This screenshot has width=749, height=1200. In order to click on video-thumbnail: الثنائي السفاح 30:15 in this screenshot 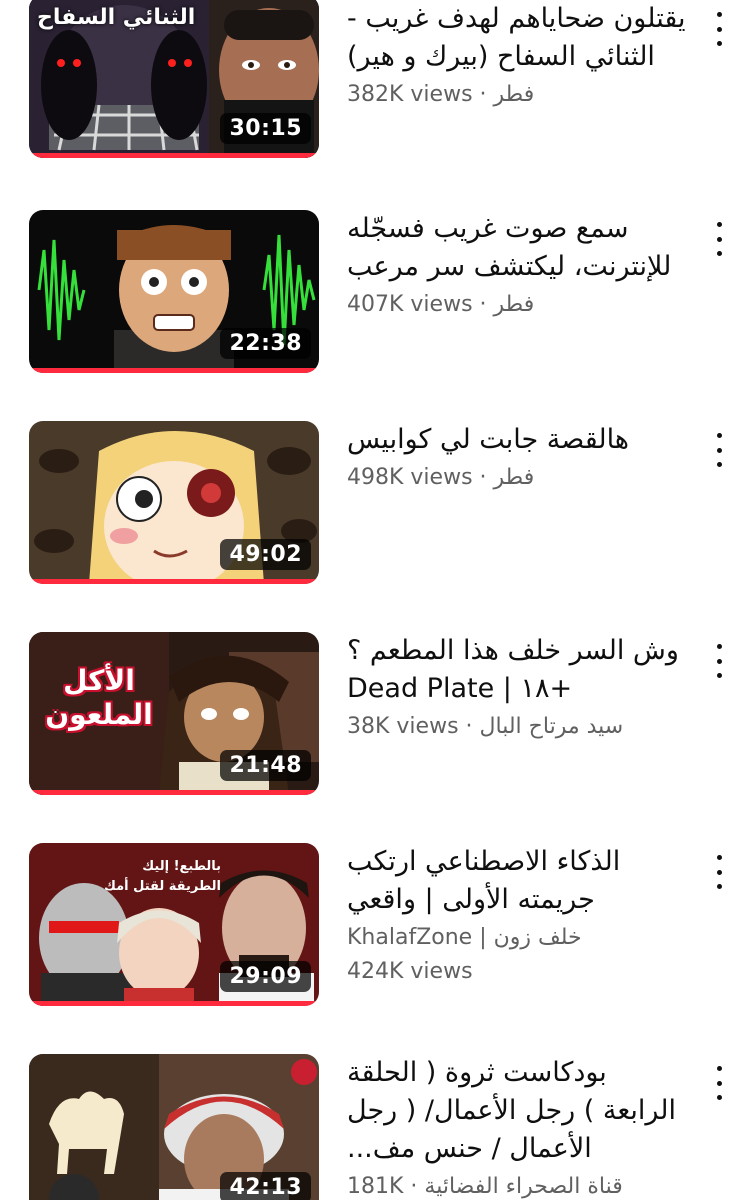, I will do `click(174, 79)`.